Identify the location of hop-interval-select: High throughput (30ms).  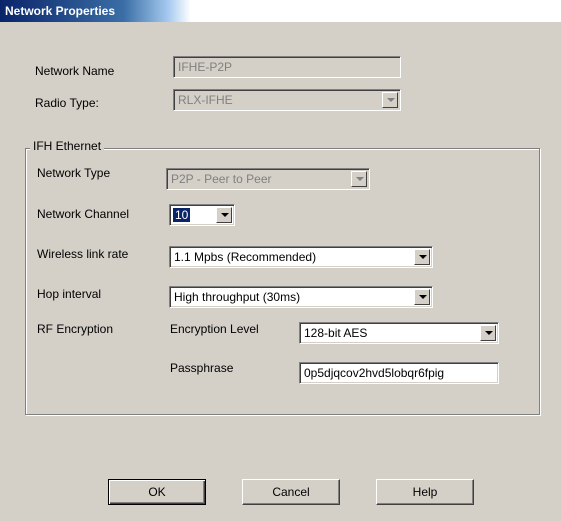
(301, 297).